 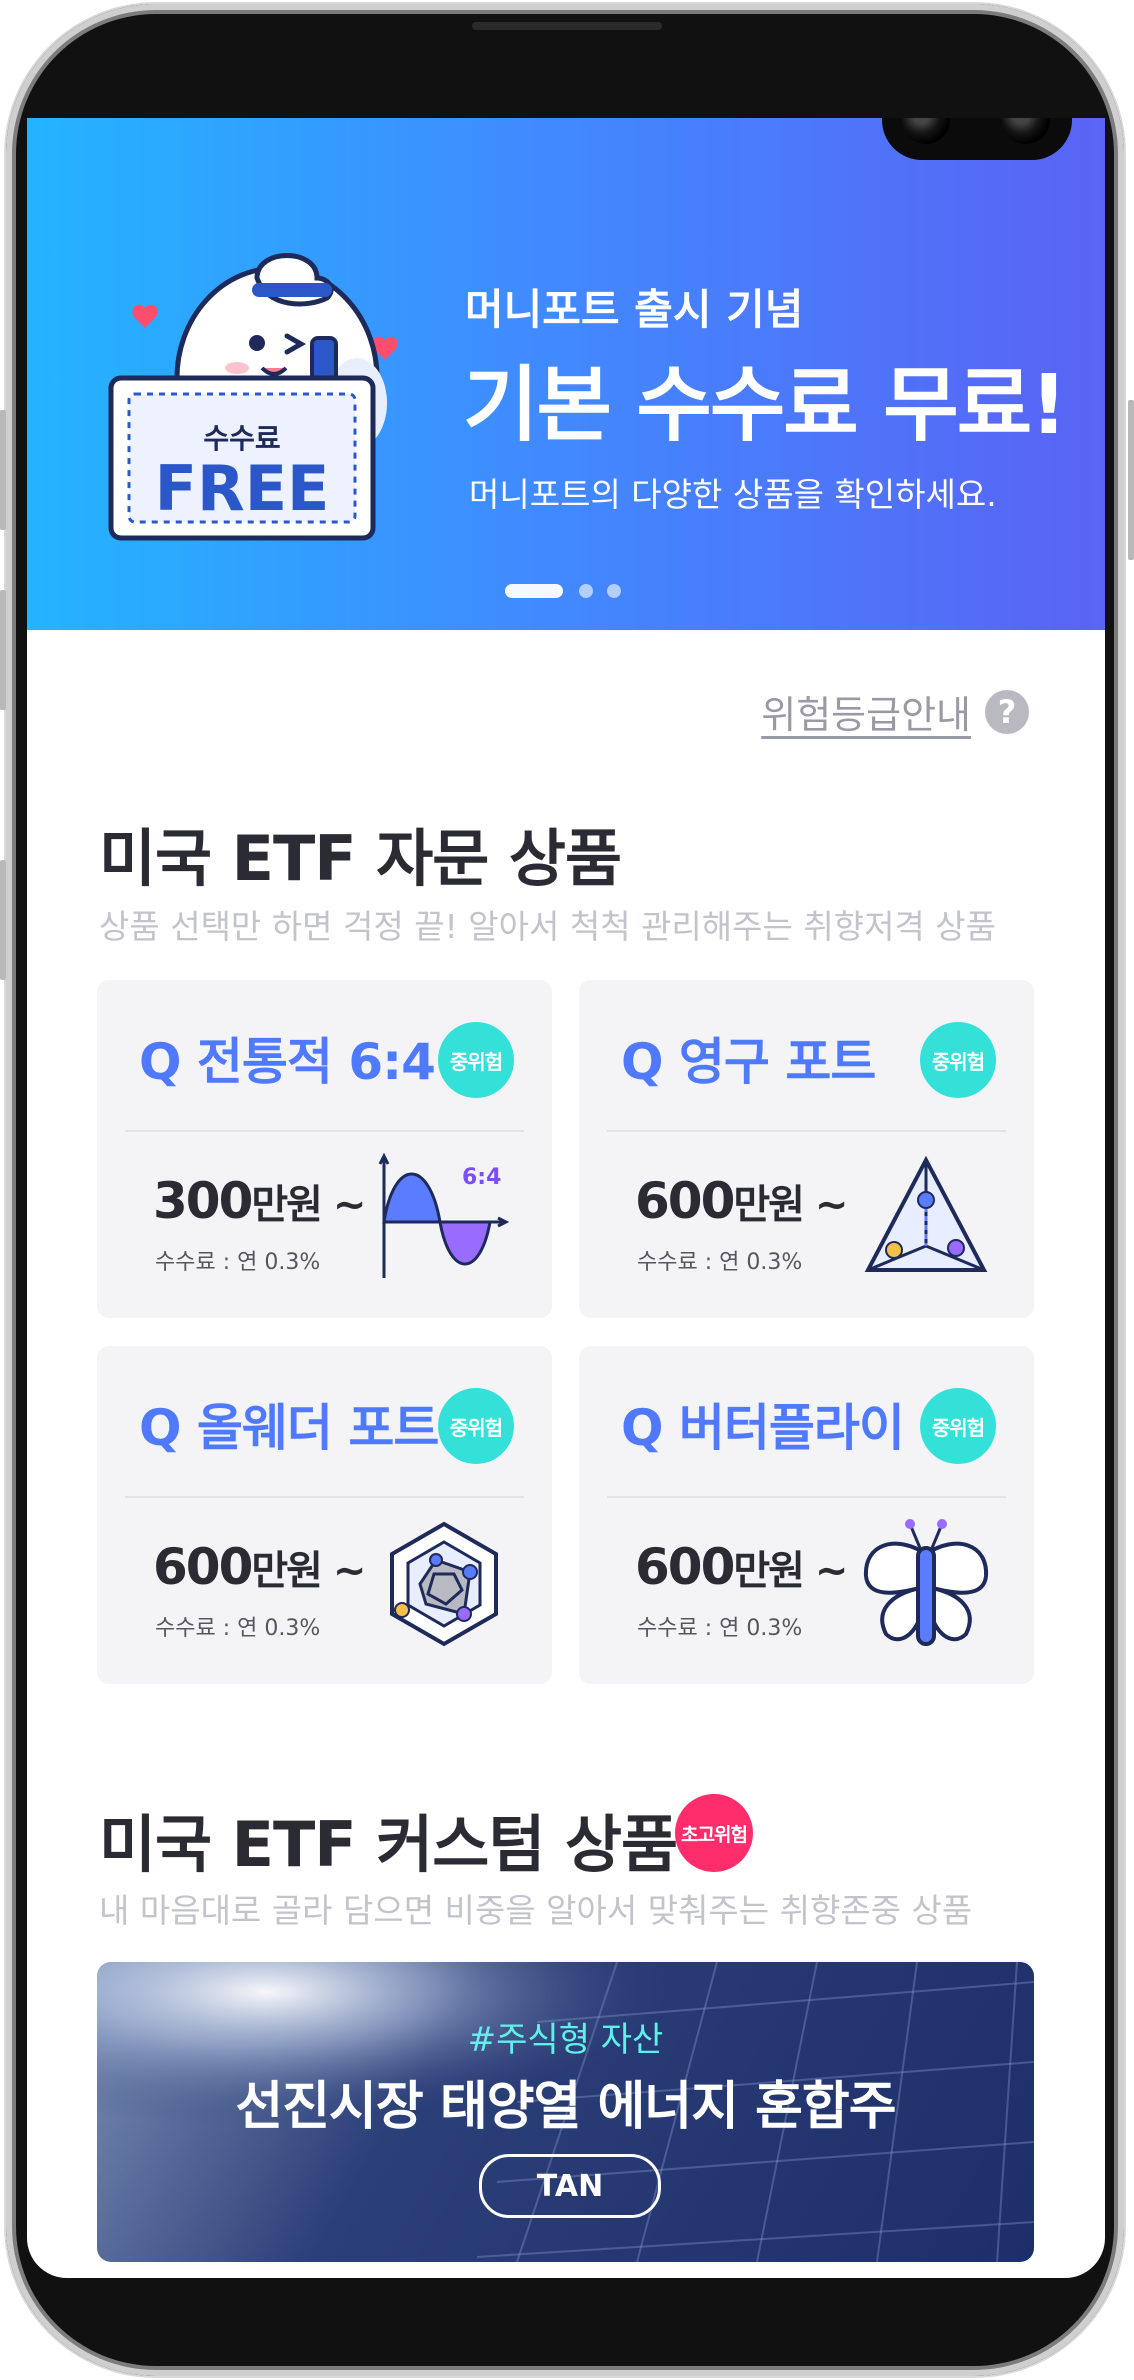 I want to click on product-card-all-weather: Q 올웨더 포트 중위험 600만원 ~ 수수료 : 연 0.3%, so click(x=324, y=1515).